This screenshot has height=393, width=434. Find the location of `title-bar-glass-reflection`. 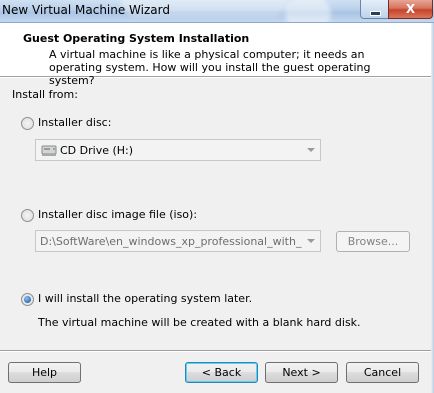

title-bar-glass-reflection is located at coordinates (308, 11).